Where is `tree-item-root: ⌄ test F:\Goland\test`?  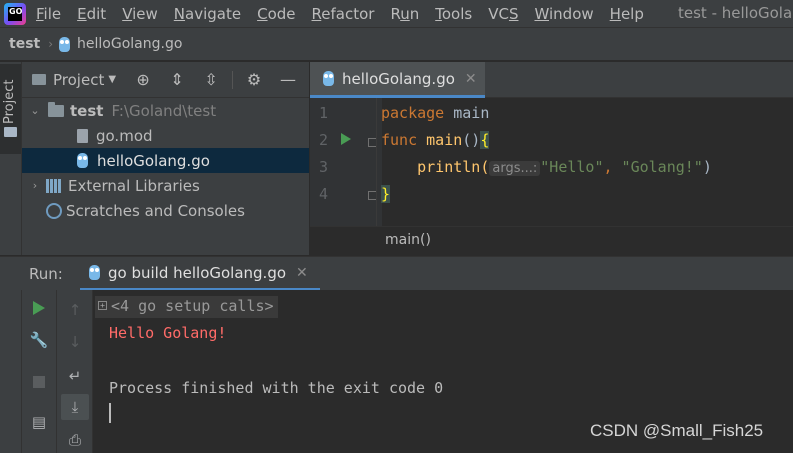 tree-item-root: ⌄ test F:\Goland\test is located at coordinates (165, 110).